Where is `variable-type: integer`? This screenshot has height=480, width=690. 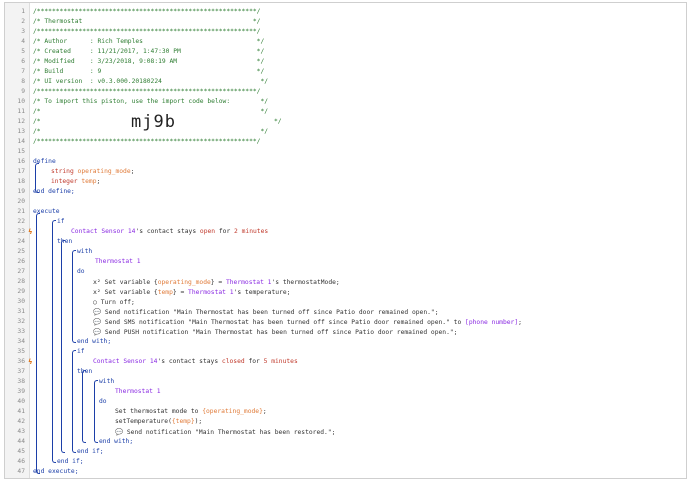 variable-type: integer is located at coordinates (64, 181).